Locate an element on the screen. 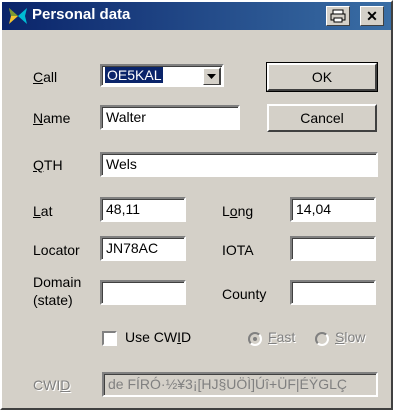 This screenshot has height=410, width=393. cwid-field: de FÍRÓ·½¥3¡[HJ§UÖÌ]Úî+ÜF|ÉŸGLÇ is located at coordinates (240, 384).